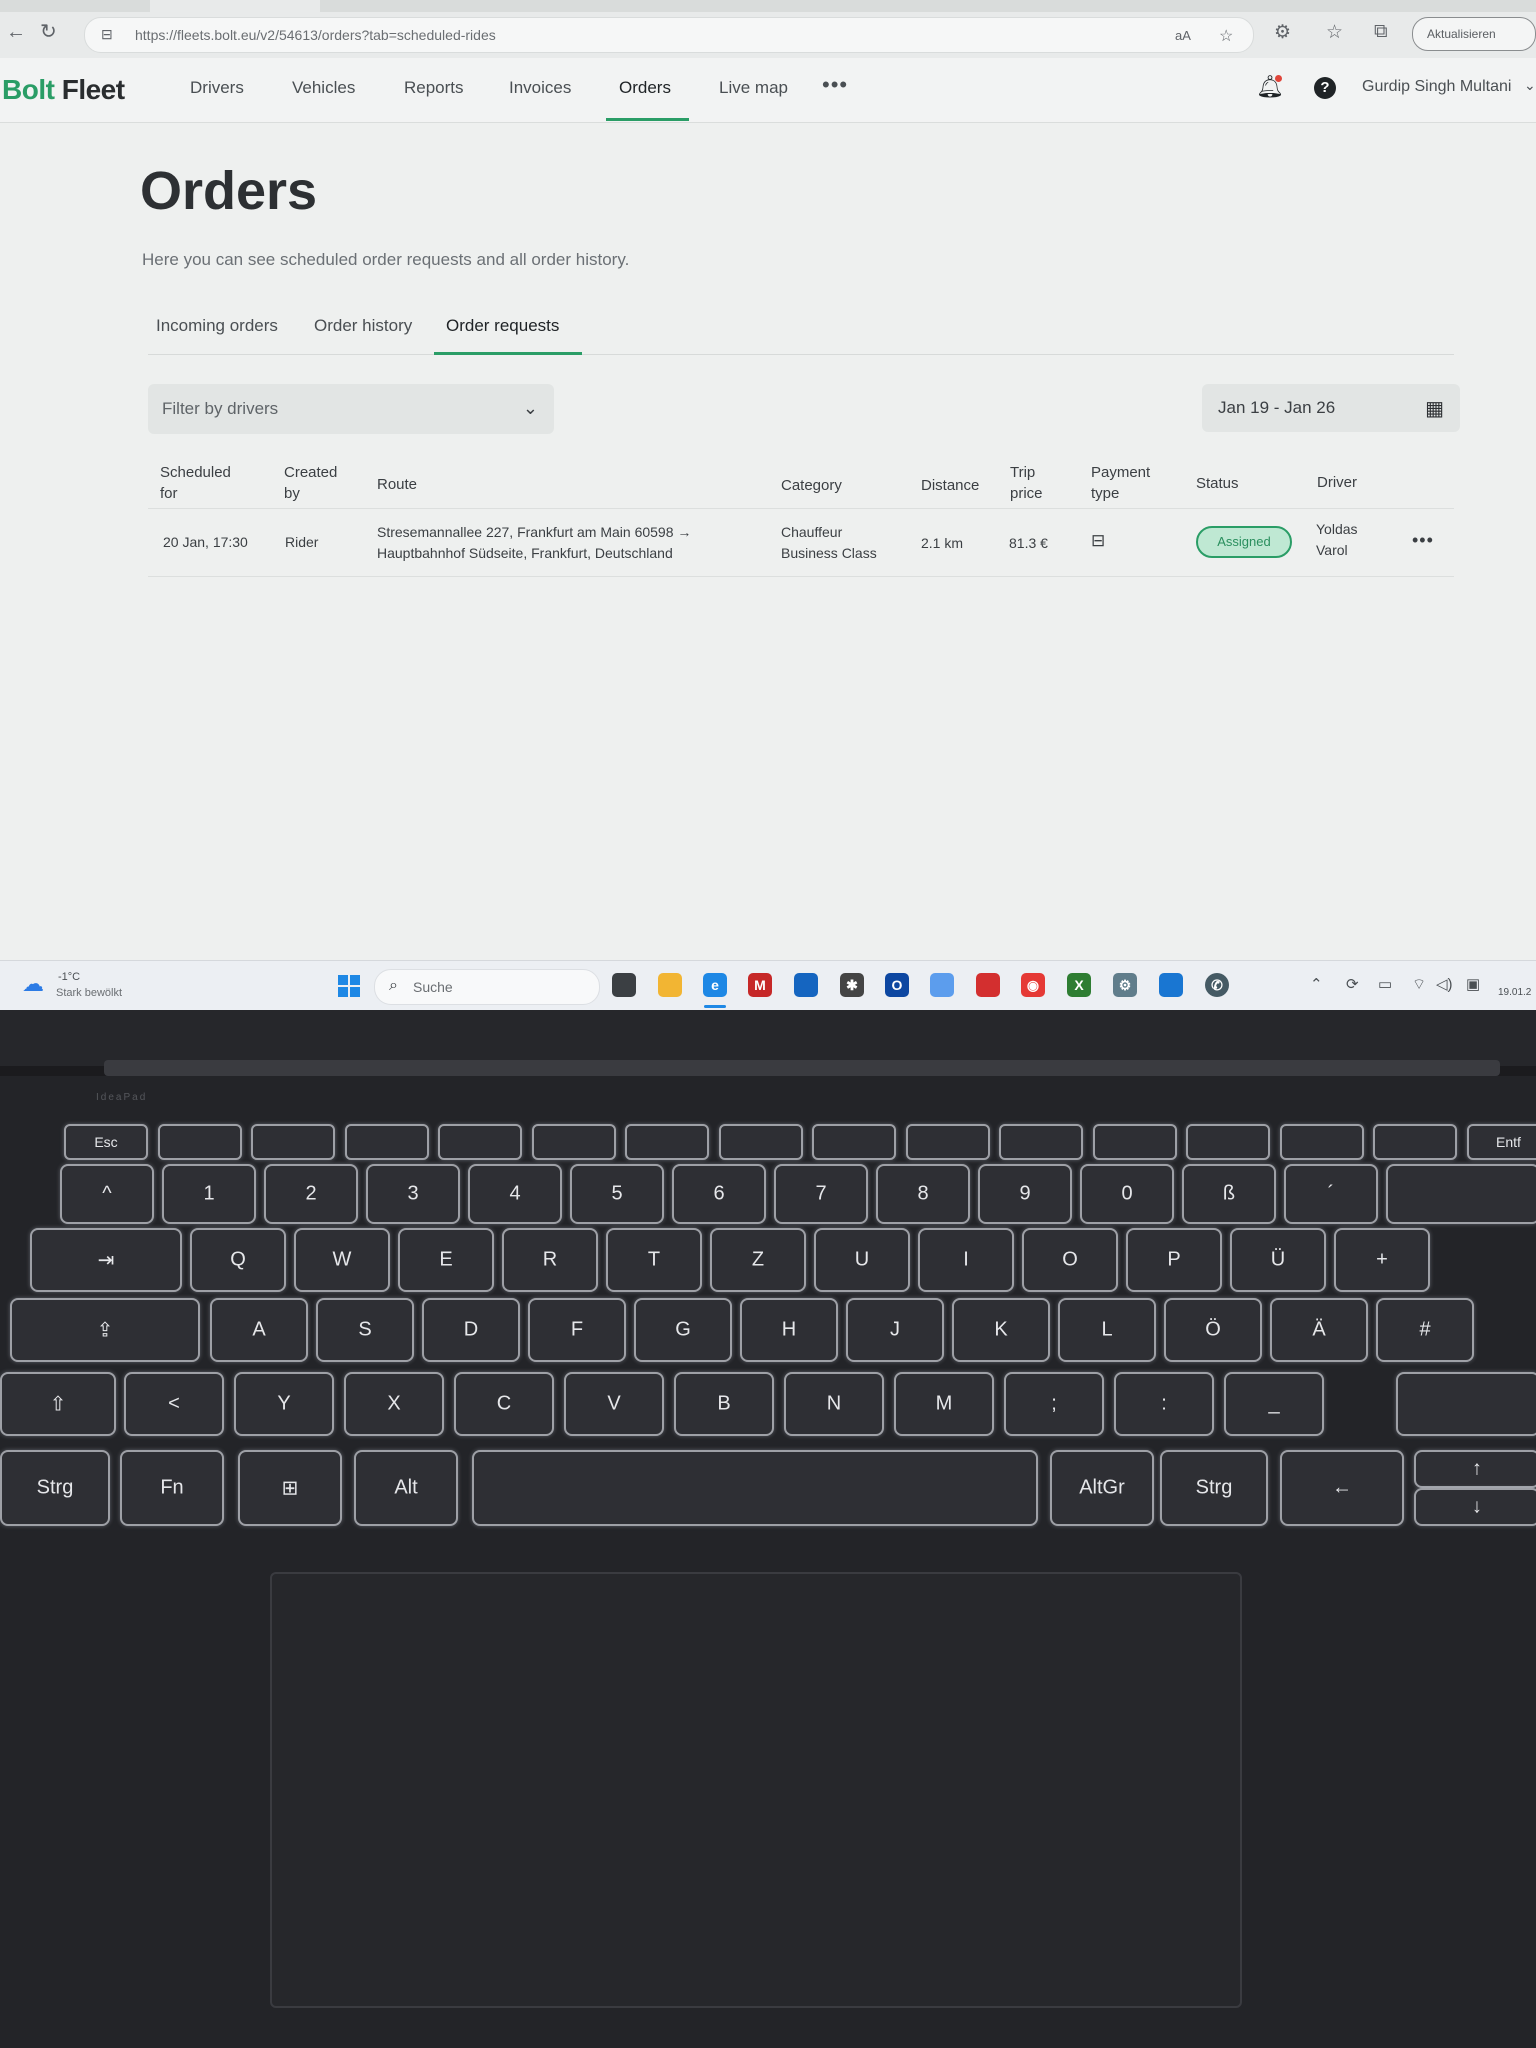 Image resolution: width=1536 pixels, height=2048 pixels. What do you see at coordinates (471, 1330) in the screenshot?
I see `key-row-a-2: D` at bounding box center [471, 1330].